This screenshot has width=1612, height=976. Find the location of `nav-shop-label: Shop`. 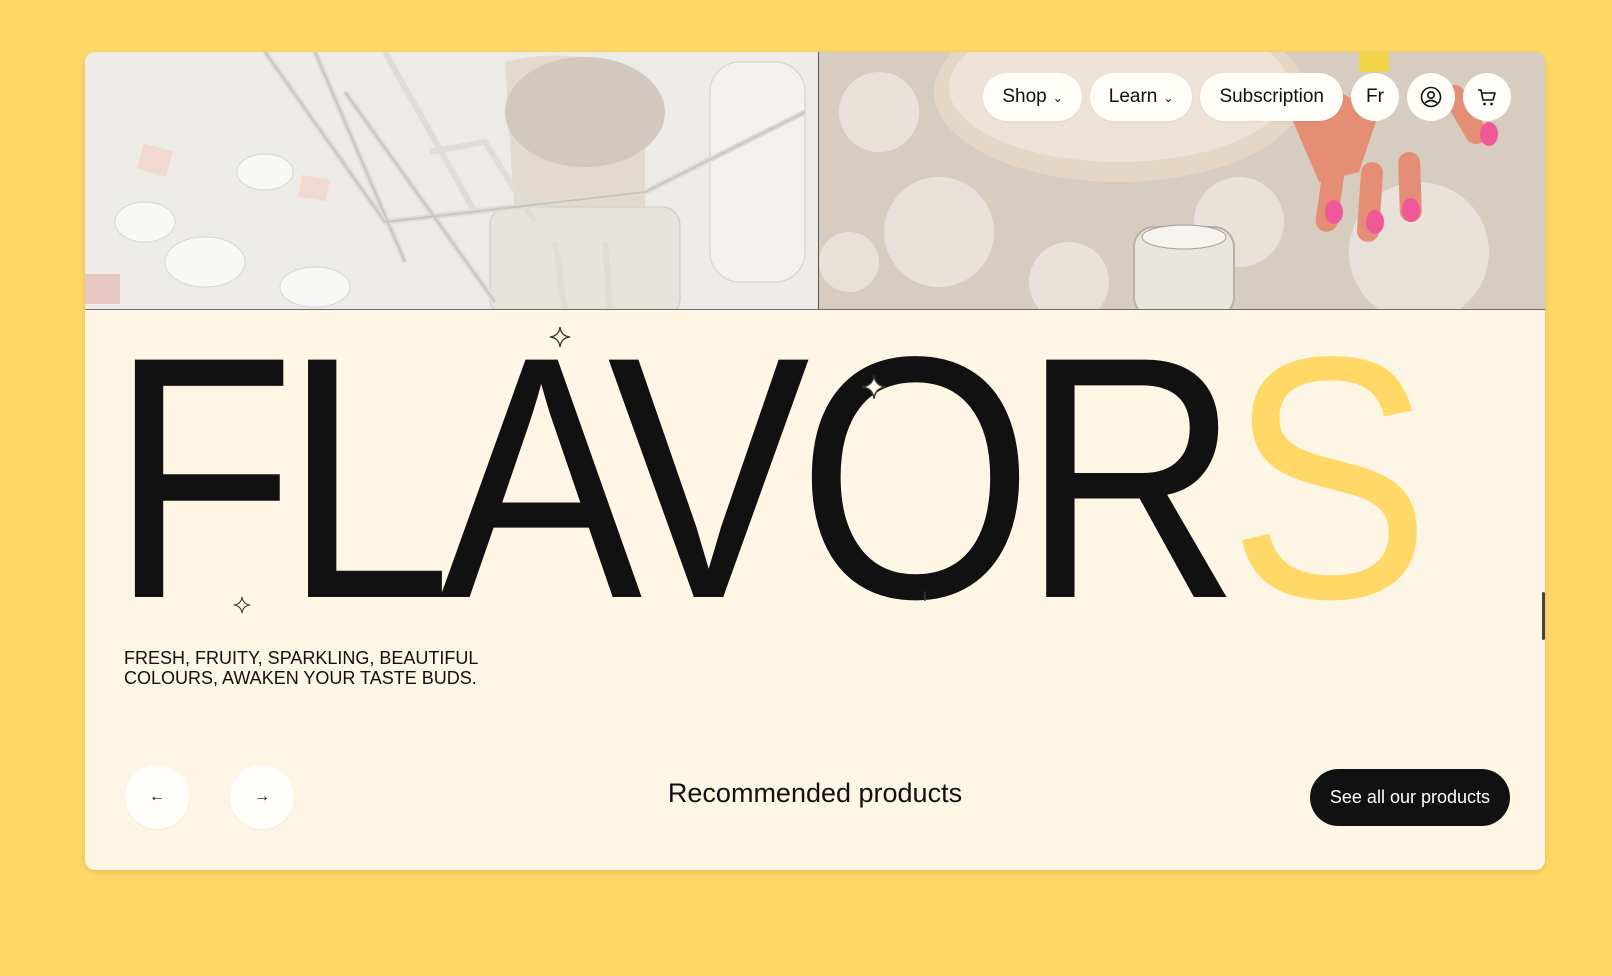

nav-shop-label: Shop is located at coordinates (1024, 96).